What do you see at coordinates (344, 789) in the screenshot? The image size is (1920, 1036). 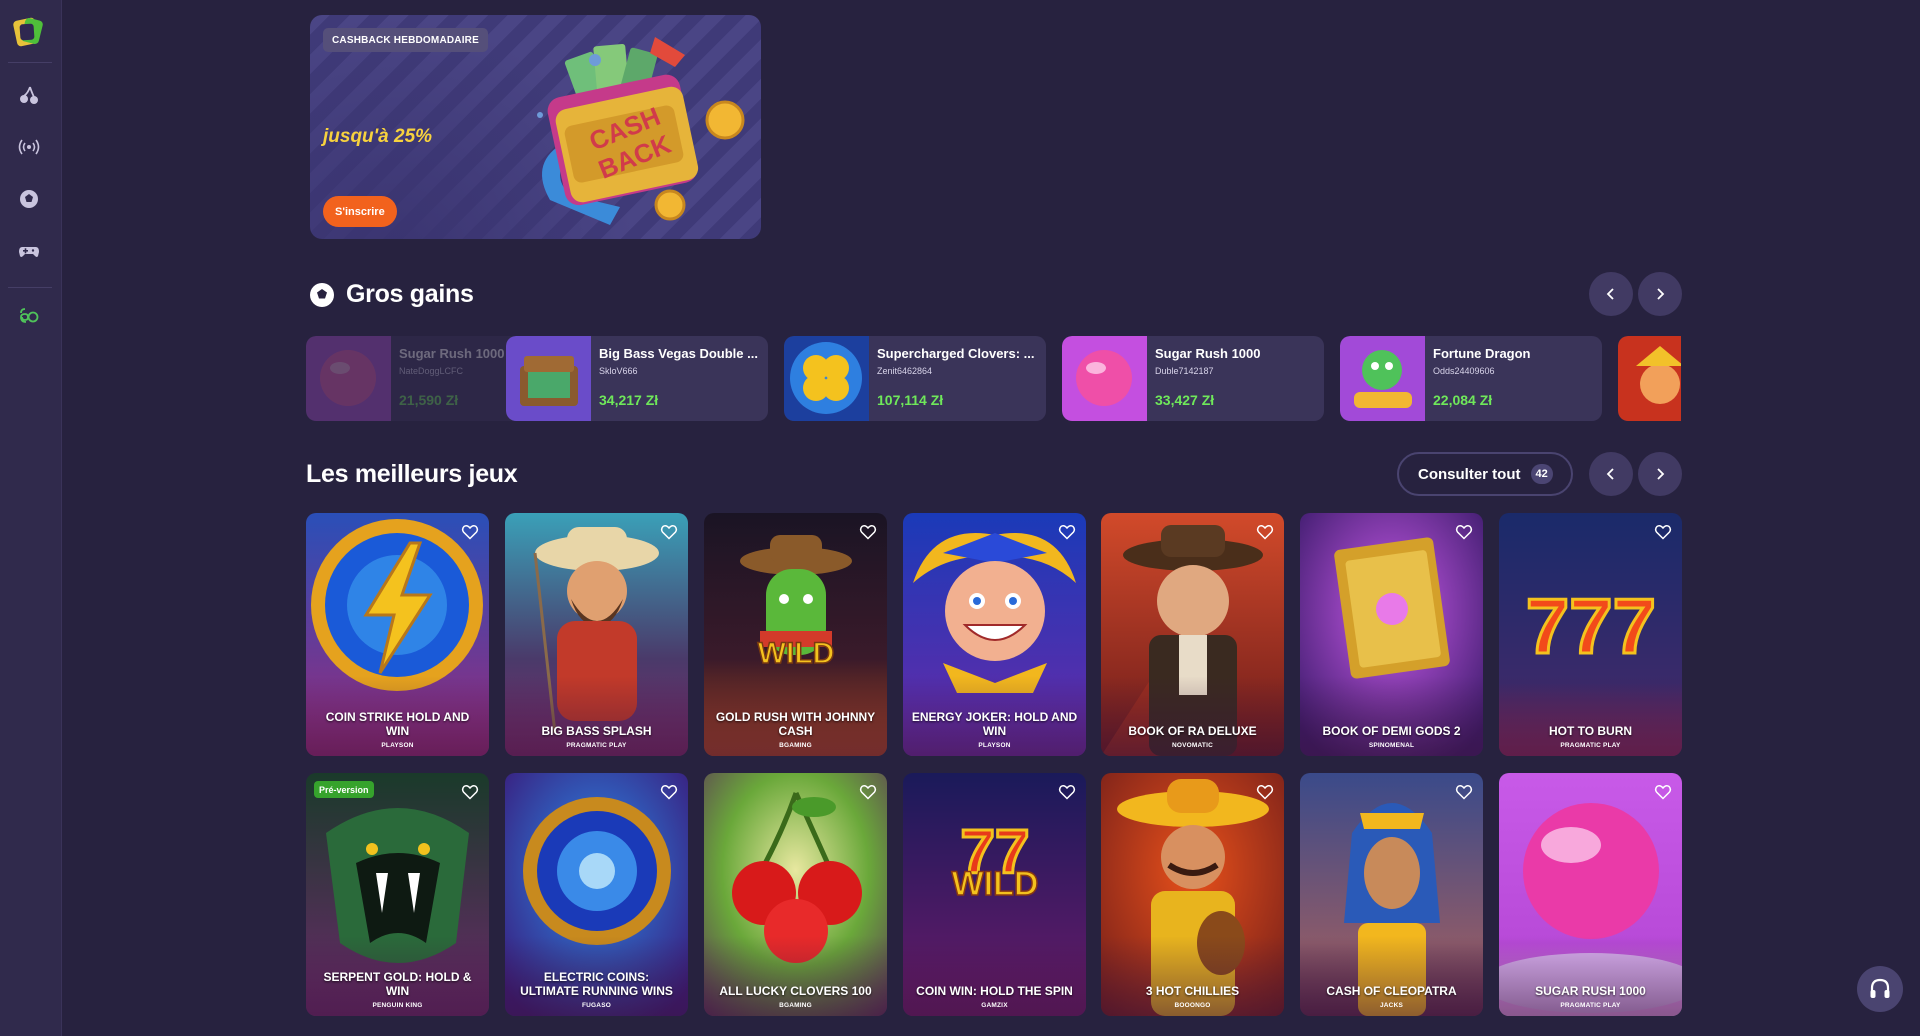 I see `preview-badge: Pré-version` at bounding box center [344, 789].